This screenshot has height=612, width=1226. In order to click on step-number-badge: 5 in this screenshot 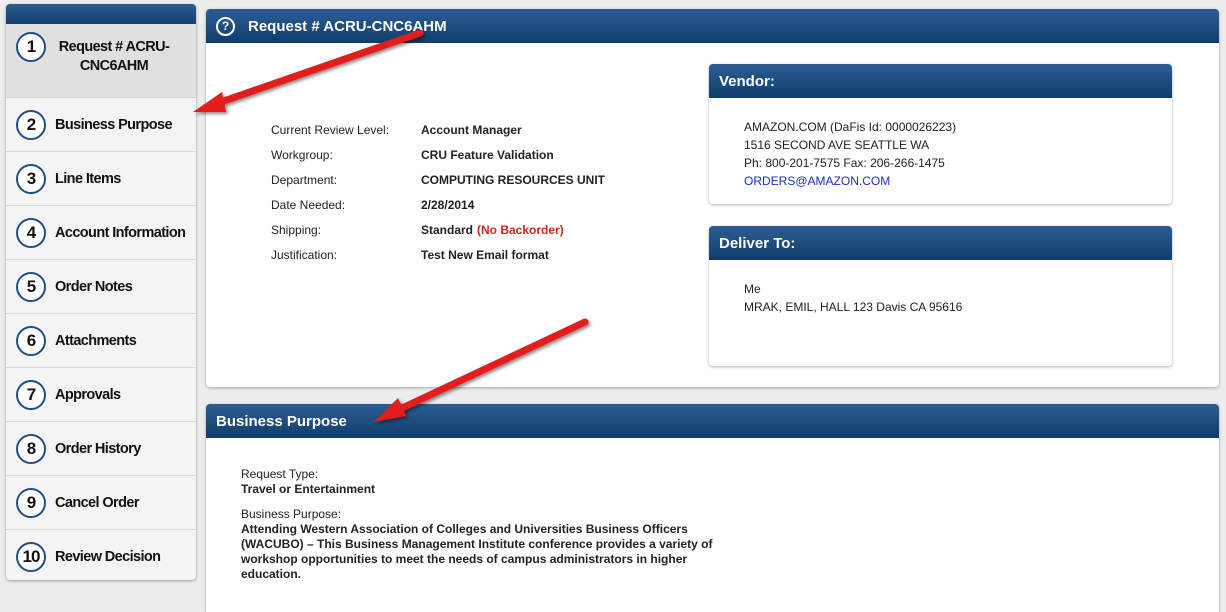, I will do `click(31, 286)`.